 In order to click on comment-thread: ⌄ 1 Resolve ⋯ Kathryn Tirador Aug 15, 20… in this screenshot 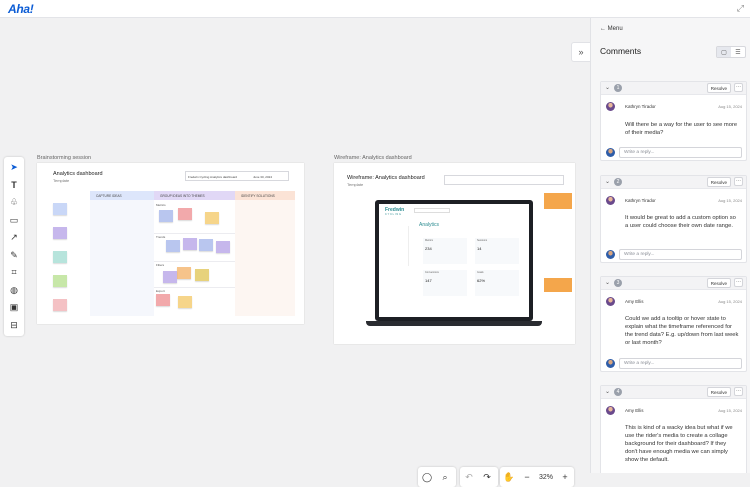, I will do `click(673, 121)`.